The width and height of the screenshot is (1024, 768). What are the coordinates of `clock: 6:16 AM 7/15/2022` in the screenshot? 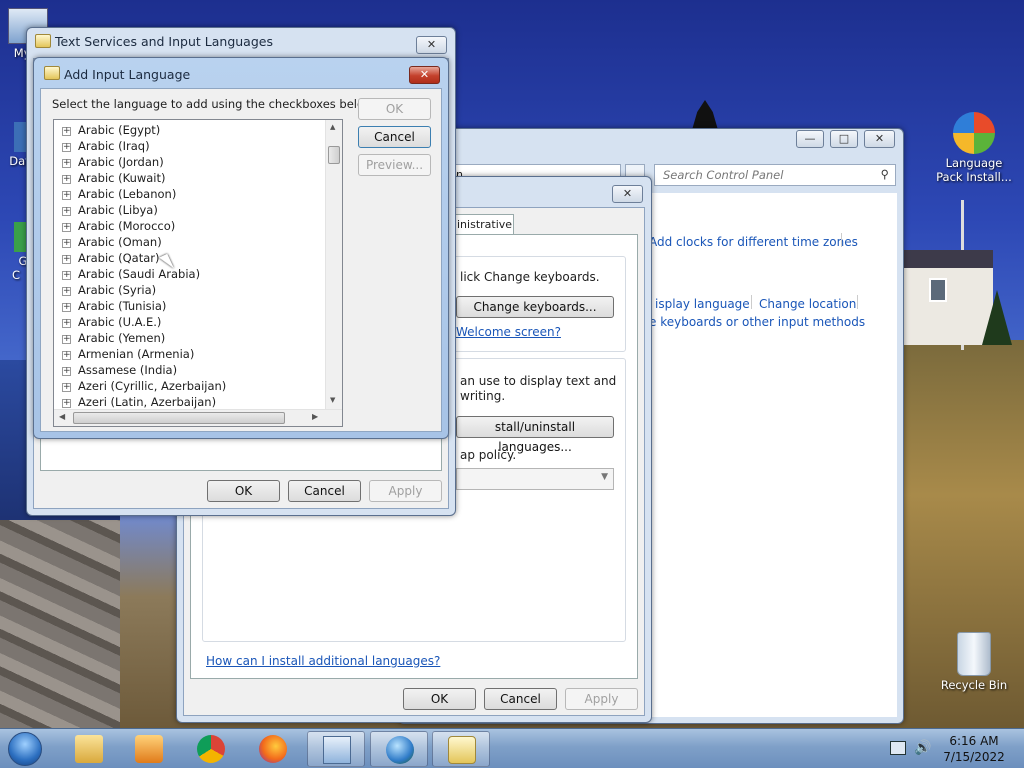 It's located at (974, 749).